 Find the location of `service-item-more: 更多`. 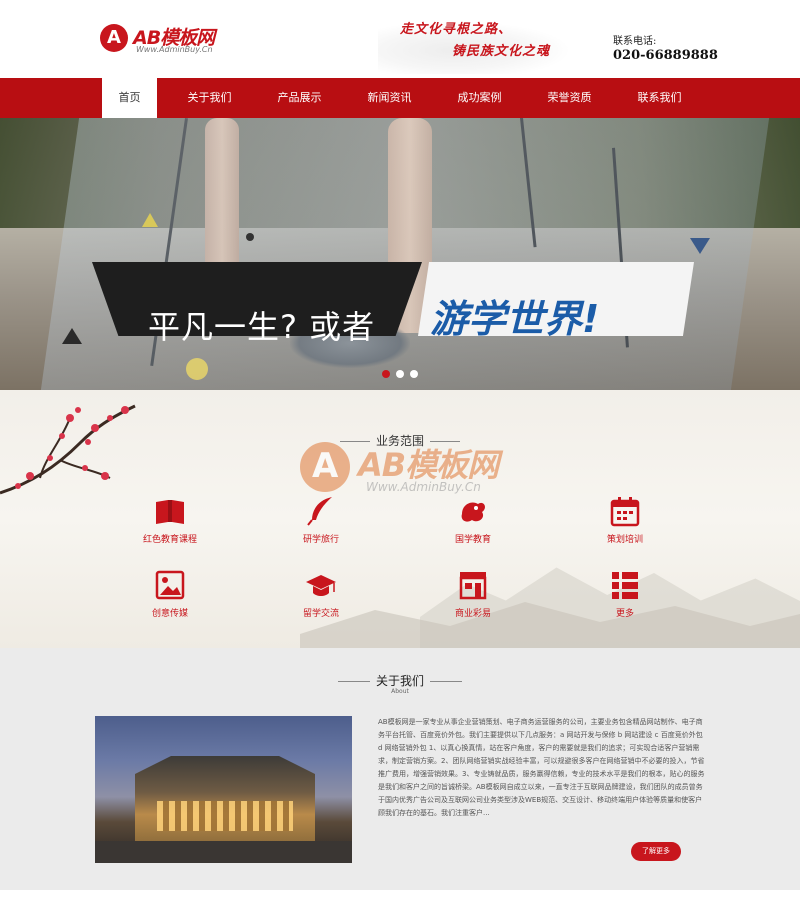

service-item-more: 更多 is located at coordinates (625, 593).